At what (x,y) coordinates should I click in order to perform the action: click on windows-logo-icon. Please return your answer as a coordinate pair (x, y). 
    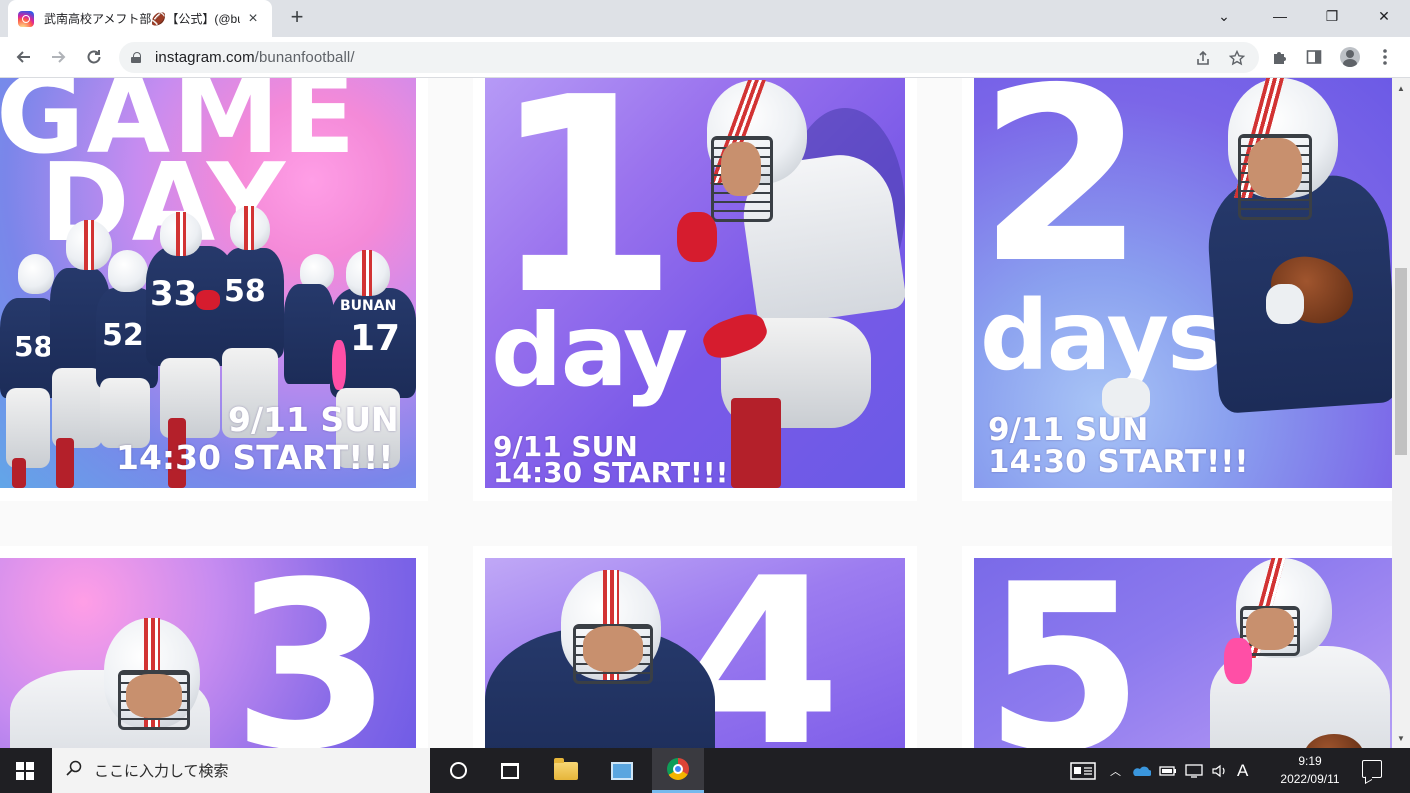
    Looking at the image, I should click on (25, 770).